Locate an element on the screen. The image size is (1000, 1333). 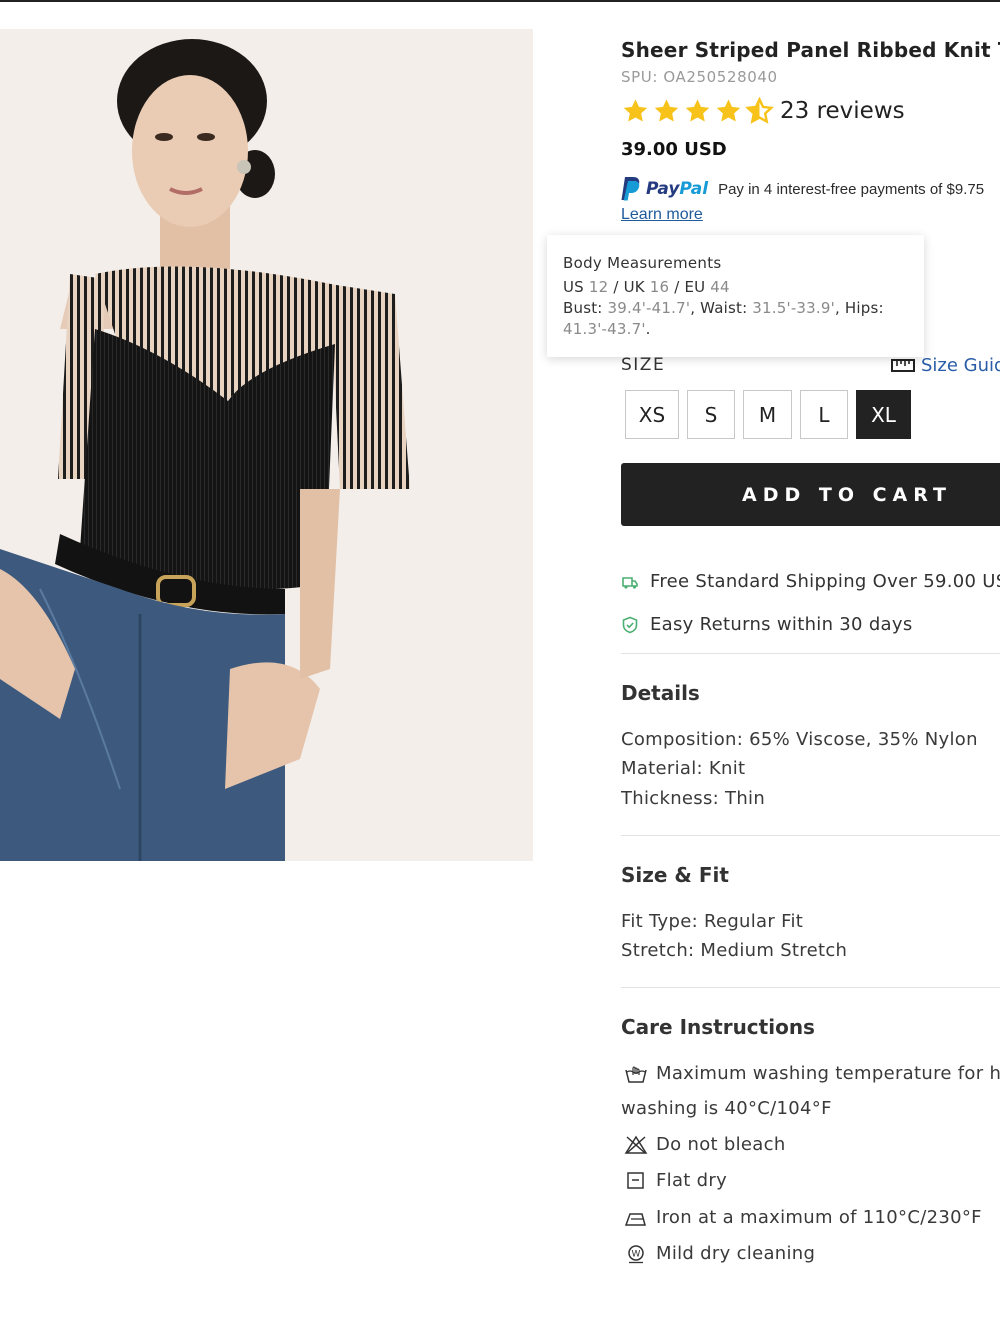
shipping-perk-text: Free Standard Shipping Over 59.00 USD is located at coordinates (825, 581).